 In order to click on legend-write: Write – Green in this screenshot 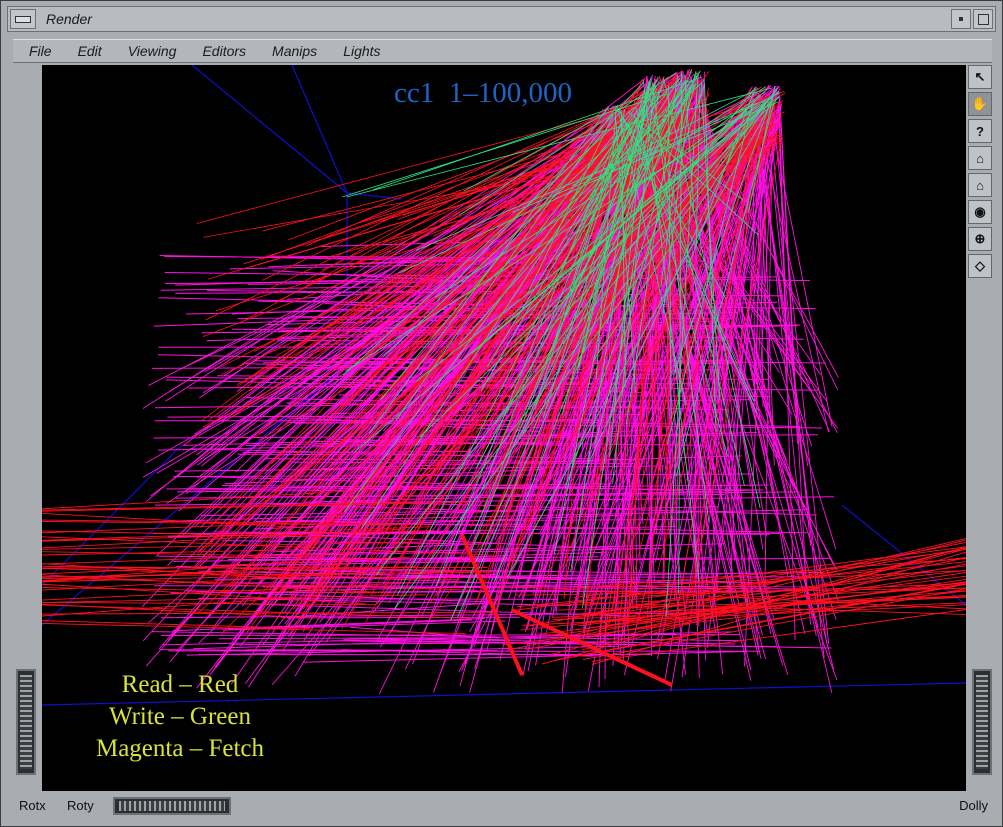, I will do `click(180, 716)`.